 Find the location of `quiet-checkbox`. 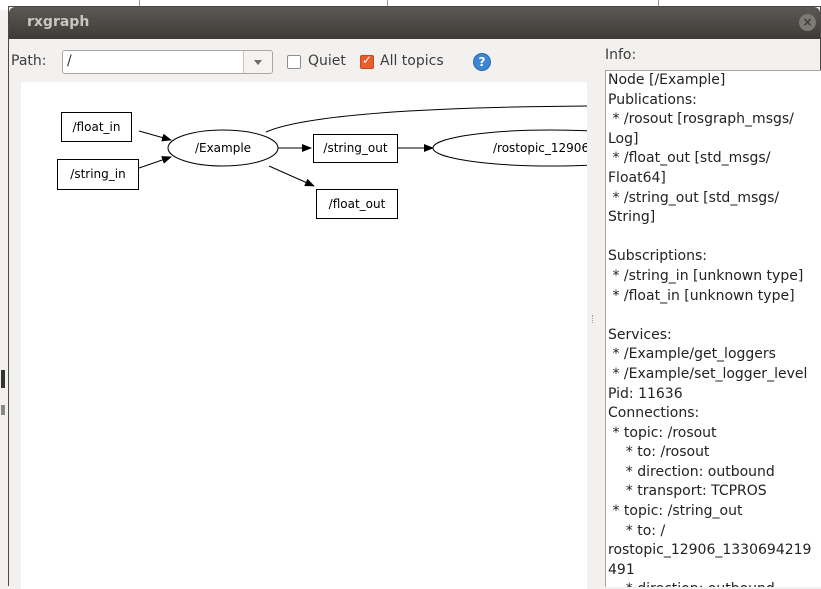

quiet-checkbox is located at coordinates (294, 62).